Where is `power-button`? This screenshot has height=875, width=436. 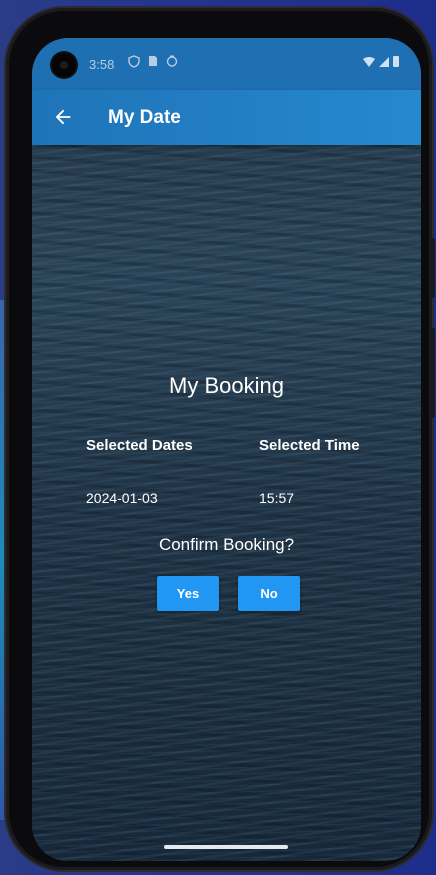
power-button is located at coordinates (433, 373).